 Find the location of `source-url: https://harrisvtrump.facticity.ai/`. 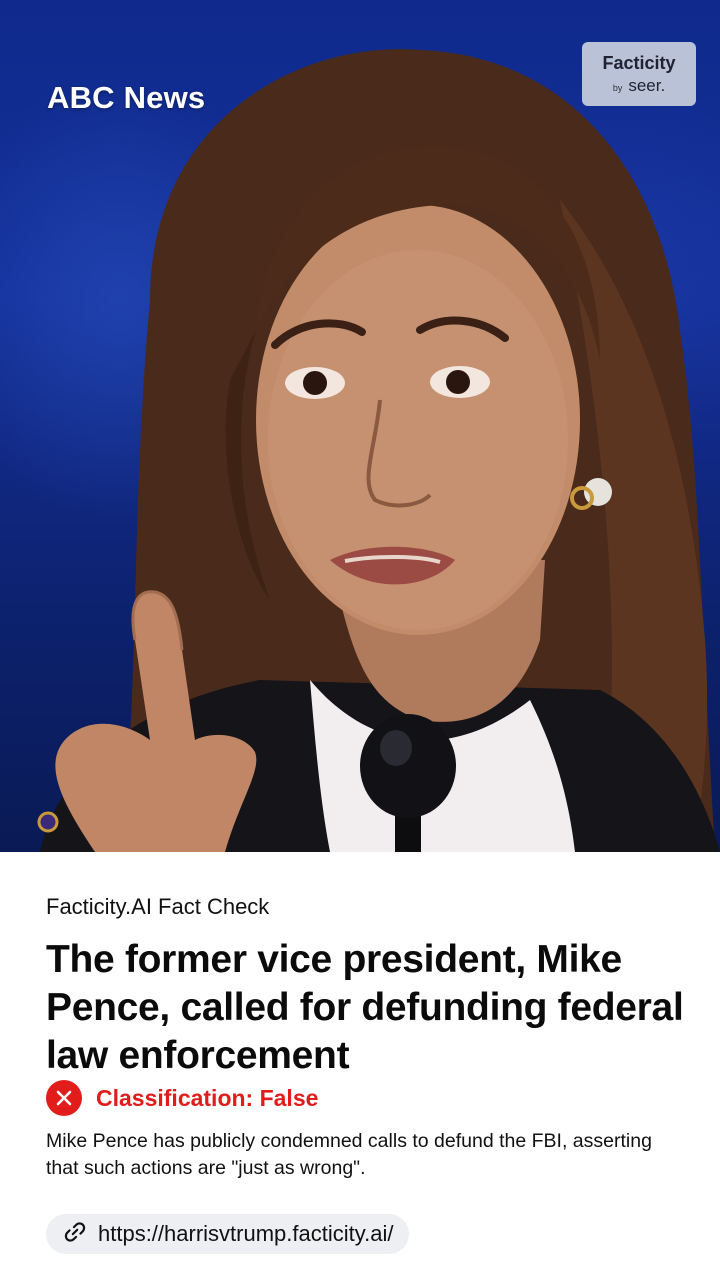

source-url: https://harrisvtrump.facticity.ai/ is located at coordinates (245, 1234).